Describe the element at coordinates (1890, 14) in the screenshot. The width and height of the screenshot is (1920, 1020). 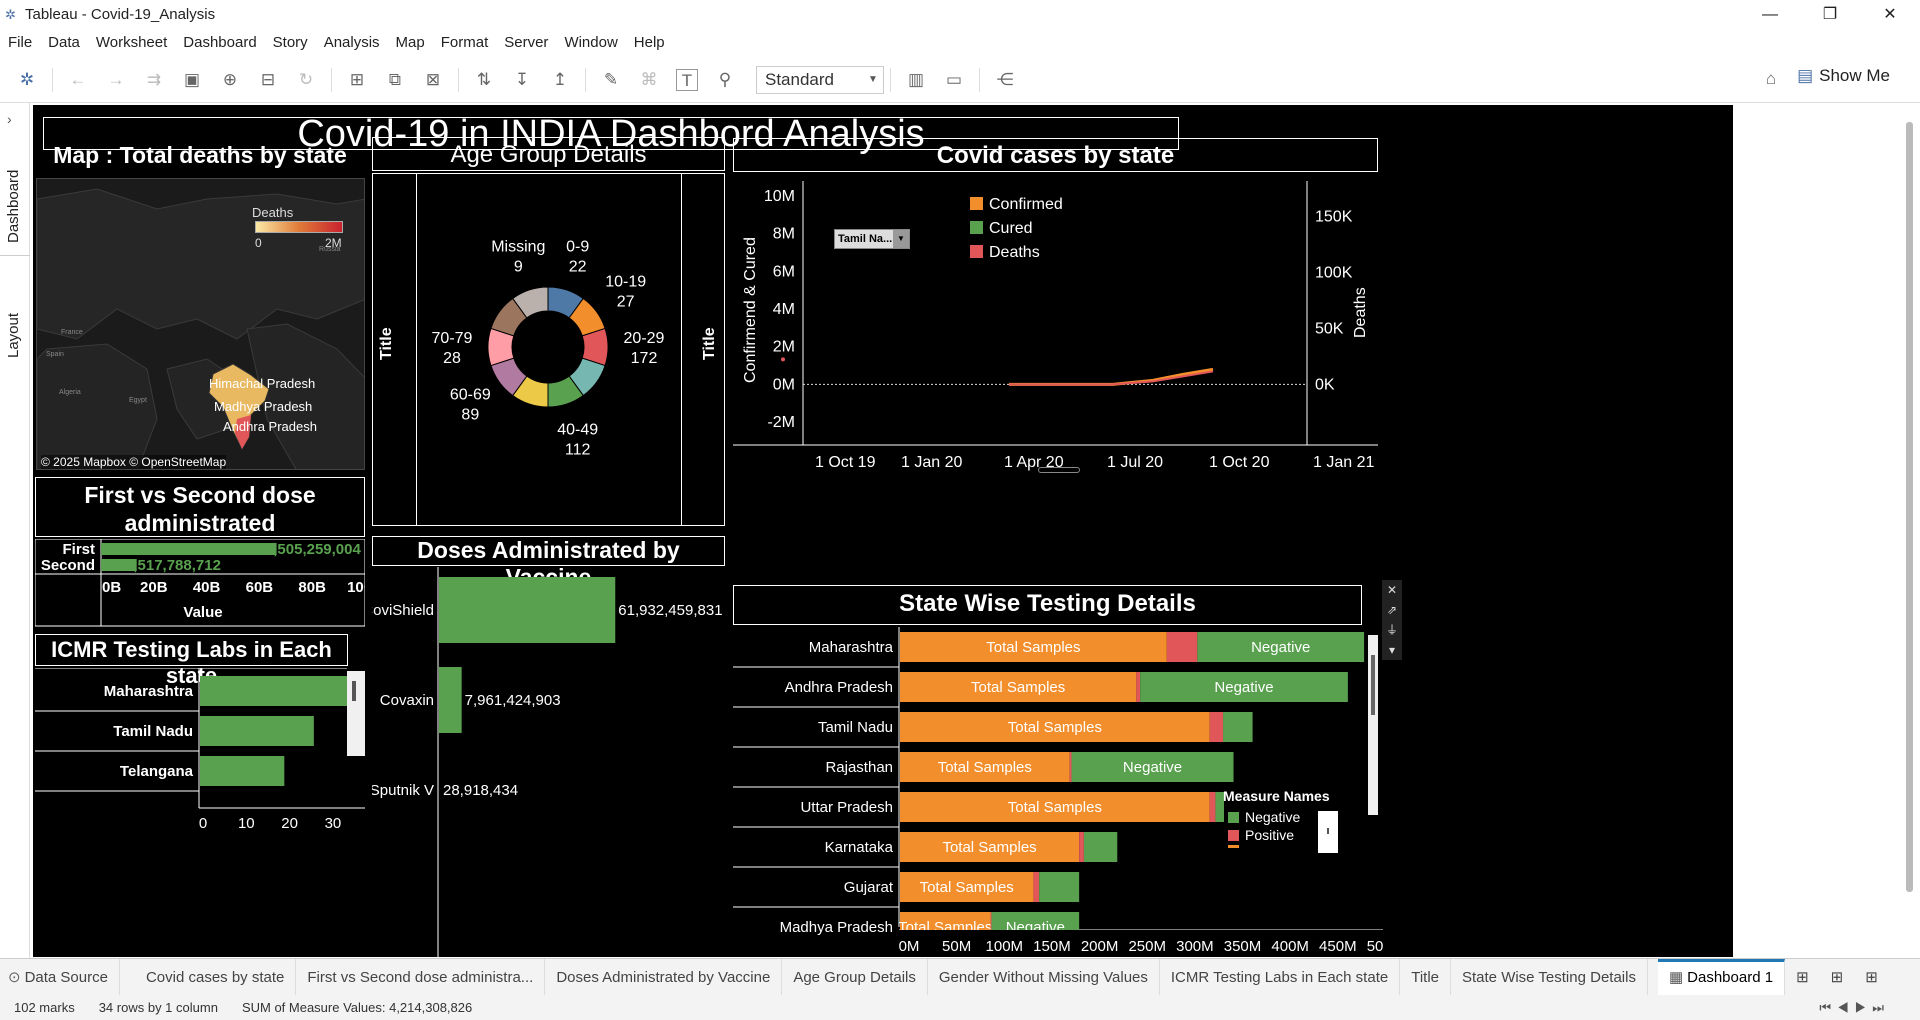
I see `close-button: ✕` at that location.